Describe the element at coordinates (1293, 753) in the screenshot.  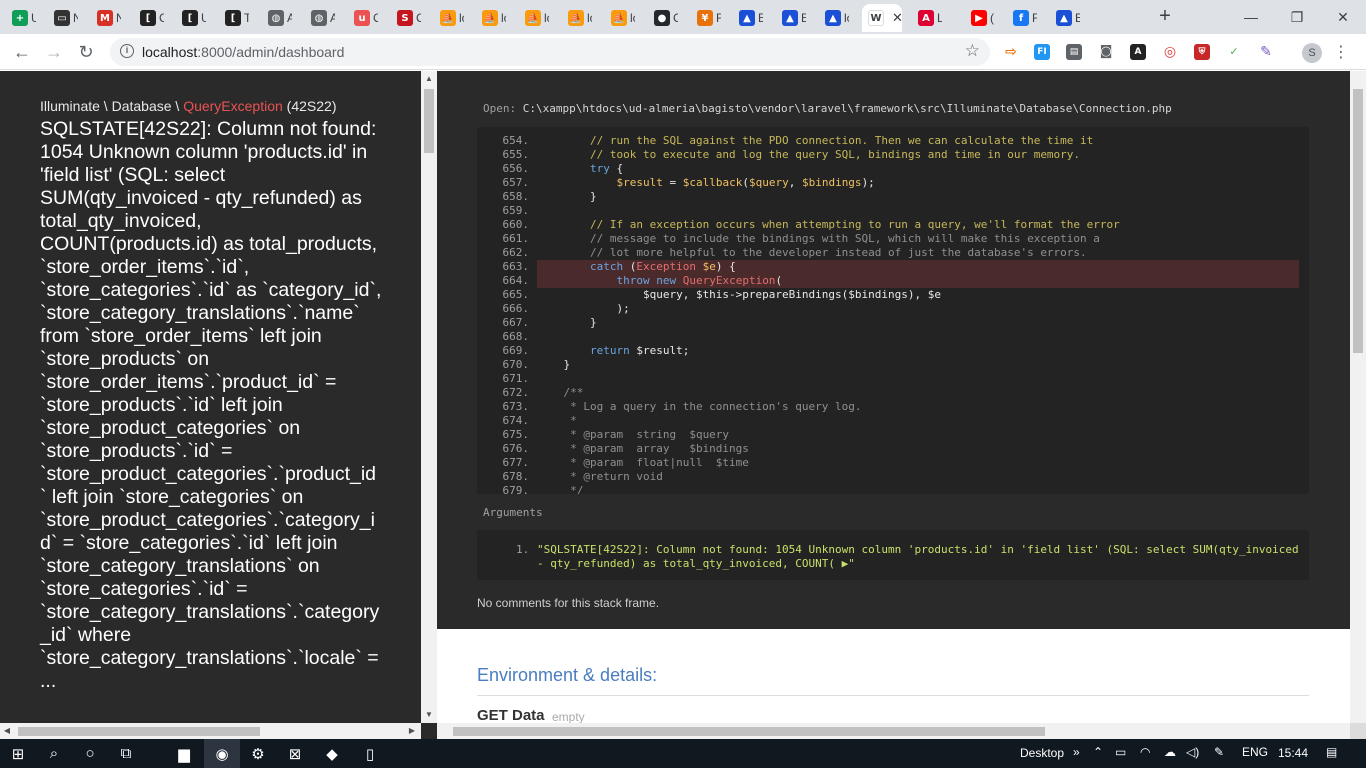
I see `clock: 15:44` at that location.